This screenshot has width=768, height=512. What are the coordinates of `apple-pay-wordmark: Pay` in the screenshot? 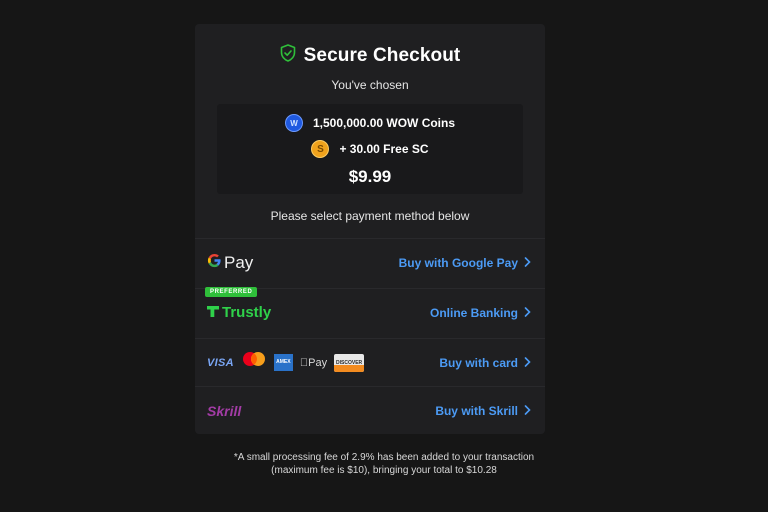 It's located at (313, 362).